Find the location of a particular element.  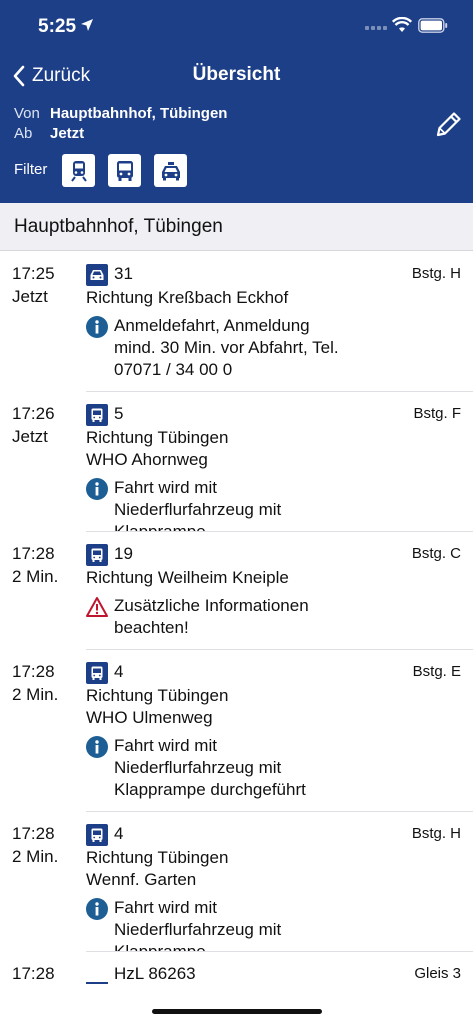

direction-stop: Wennf. Garten is located at coordinates (141, 879).